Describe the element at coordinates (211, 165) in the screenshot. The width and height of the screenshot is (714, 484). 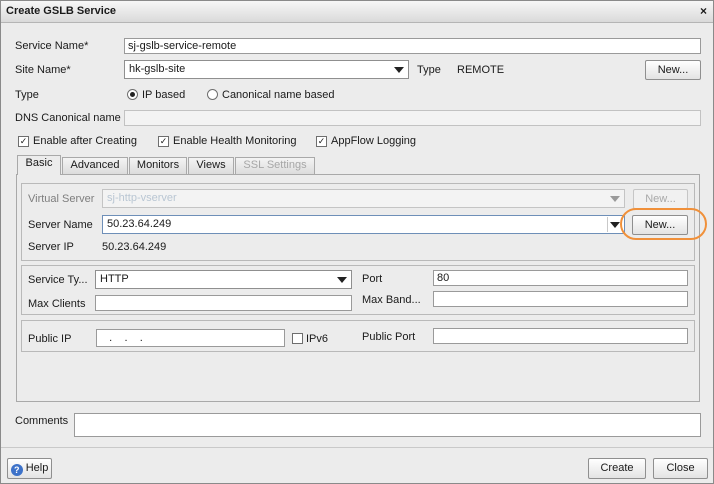
I see `tab-views: Views` at that location.